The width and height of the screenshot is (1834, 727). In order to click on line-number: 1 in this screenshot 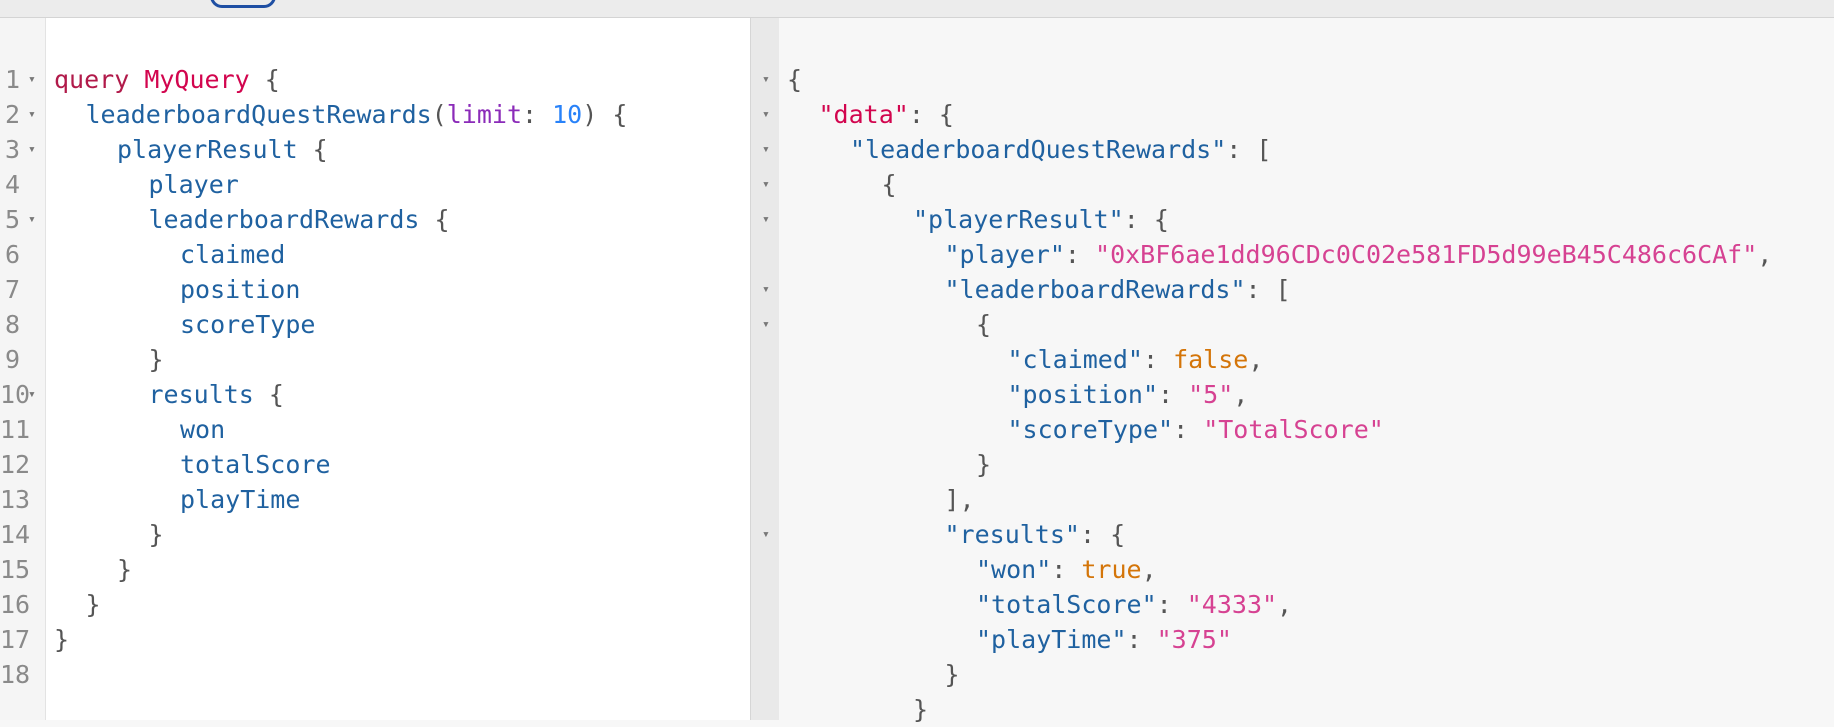, I will do `click(12, 79)`.